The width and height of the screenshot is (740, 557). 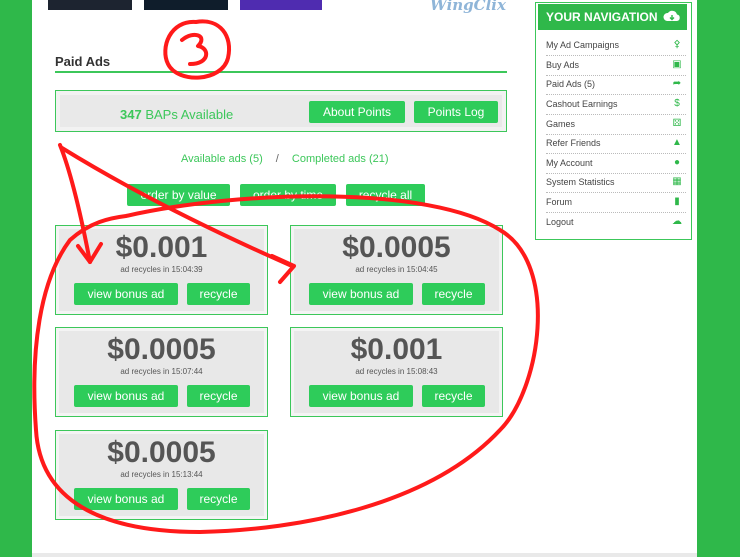 I want to click on points-count: 347, so click(x=131, y=114).